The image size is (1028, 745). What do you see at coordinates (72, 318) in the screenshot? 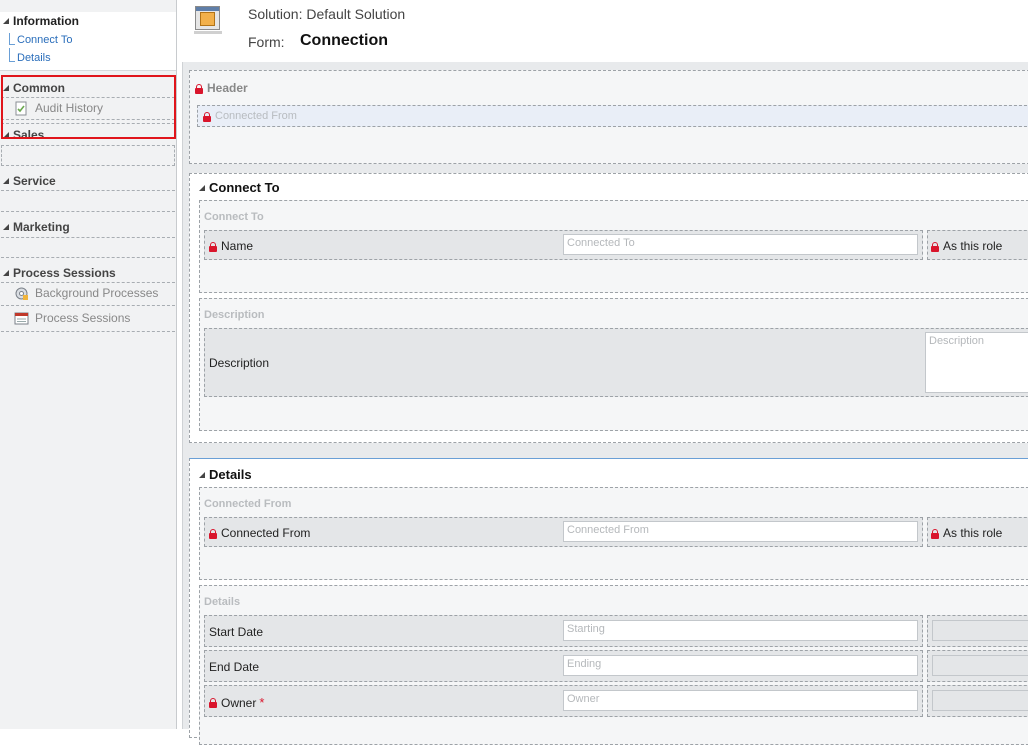
I see `nav-item-process-sessions: Process Sessions` at bounding box center [72, 318].